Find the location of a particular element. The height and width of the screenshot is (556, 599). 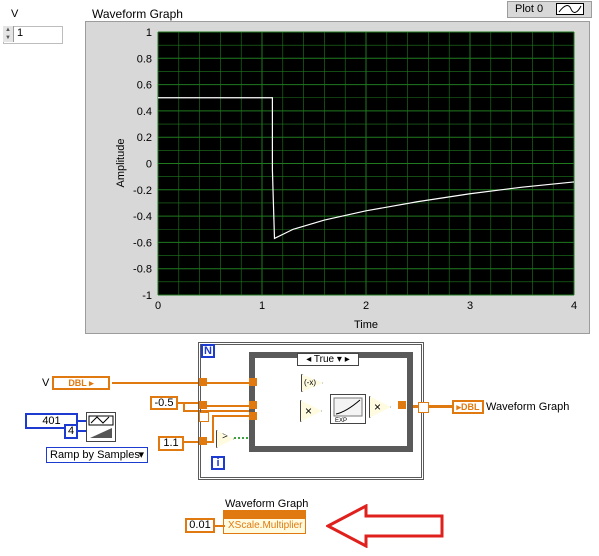

dbl-tag: DBL is located at coordinates (77, 383).